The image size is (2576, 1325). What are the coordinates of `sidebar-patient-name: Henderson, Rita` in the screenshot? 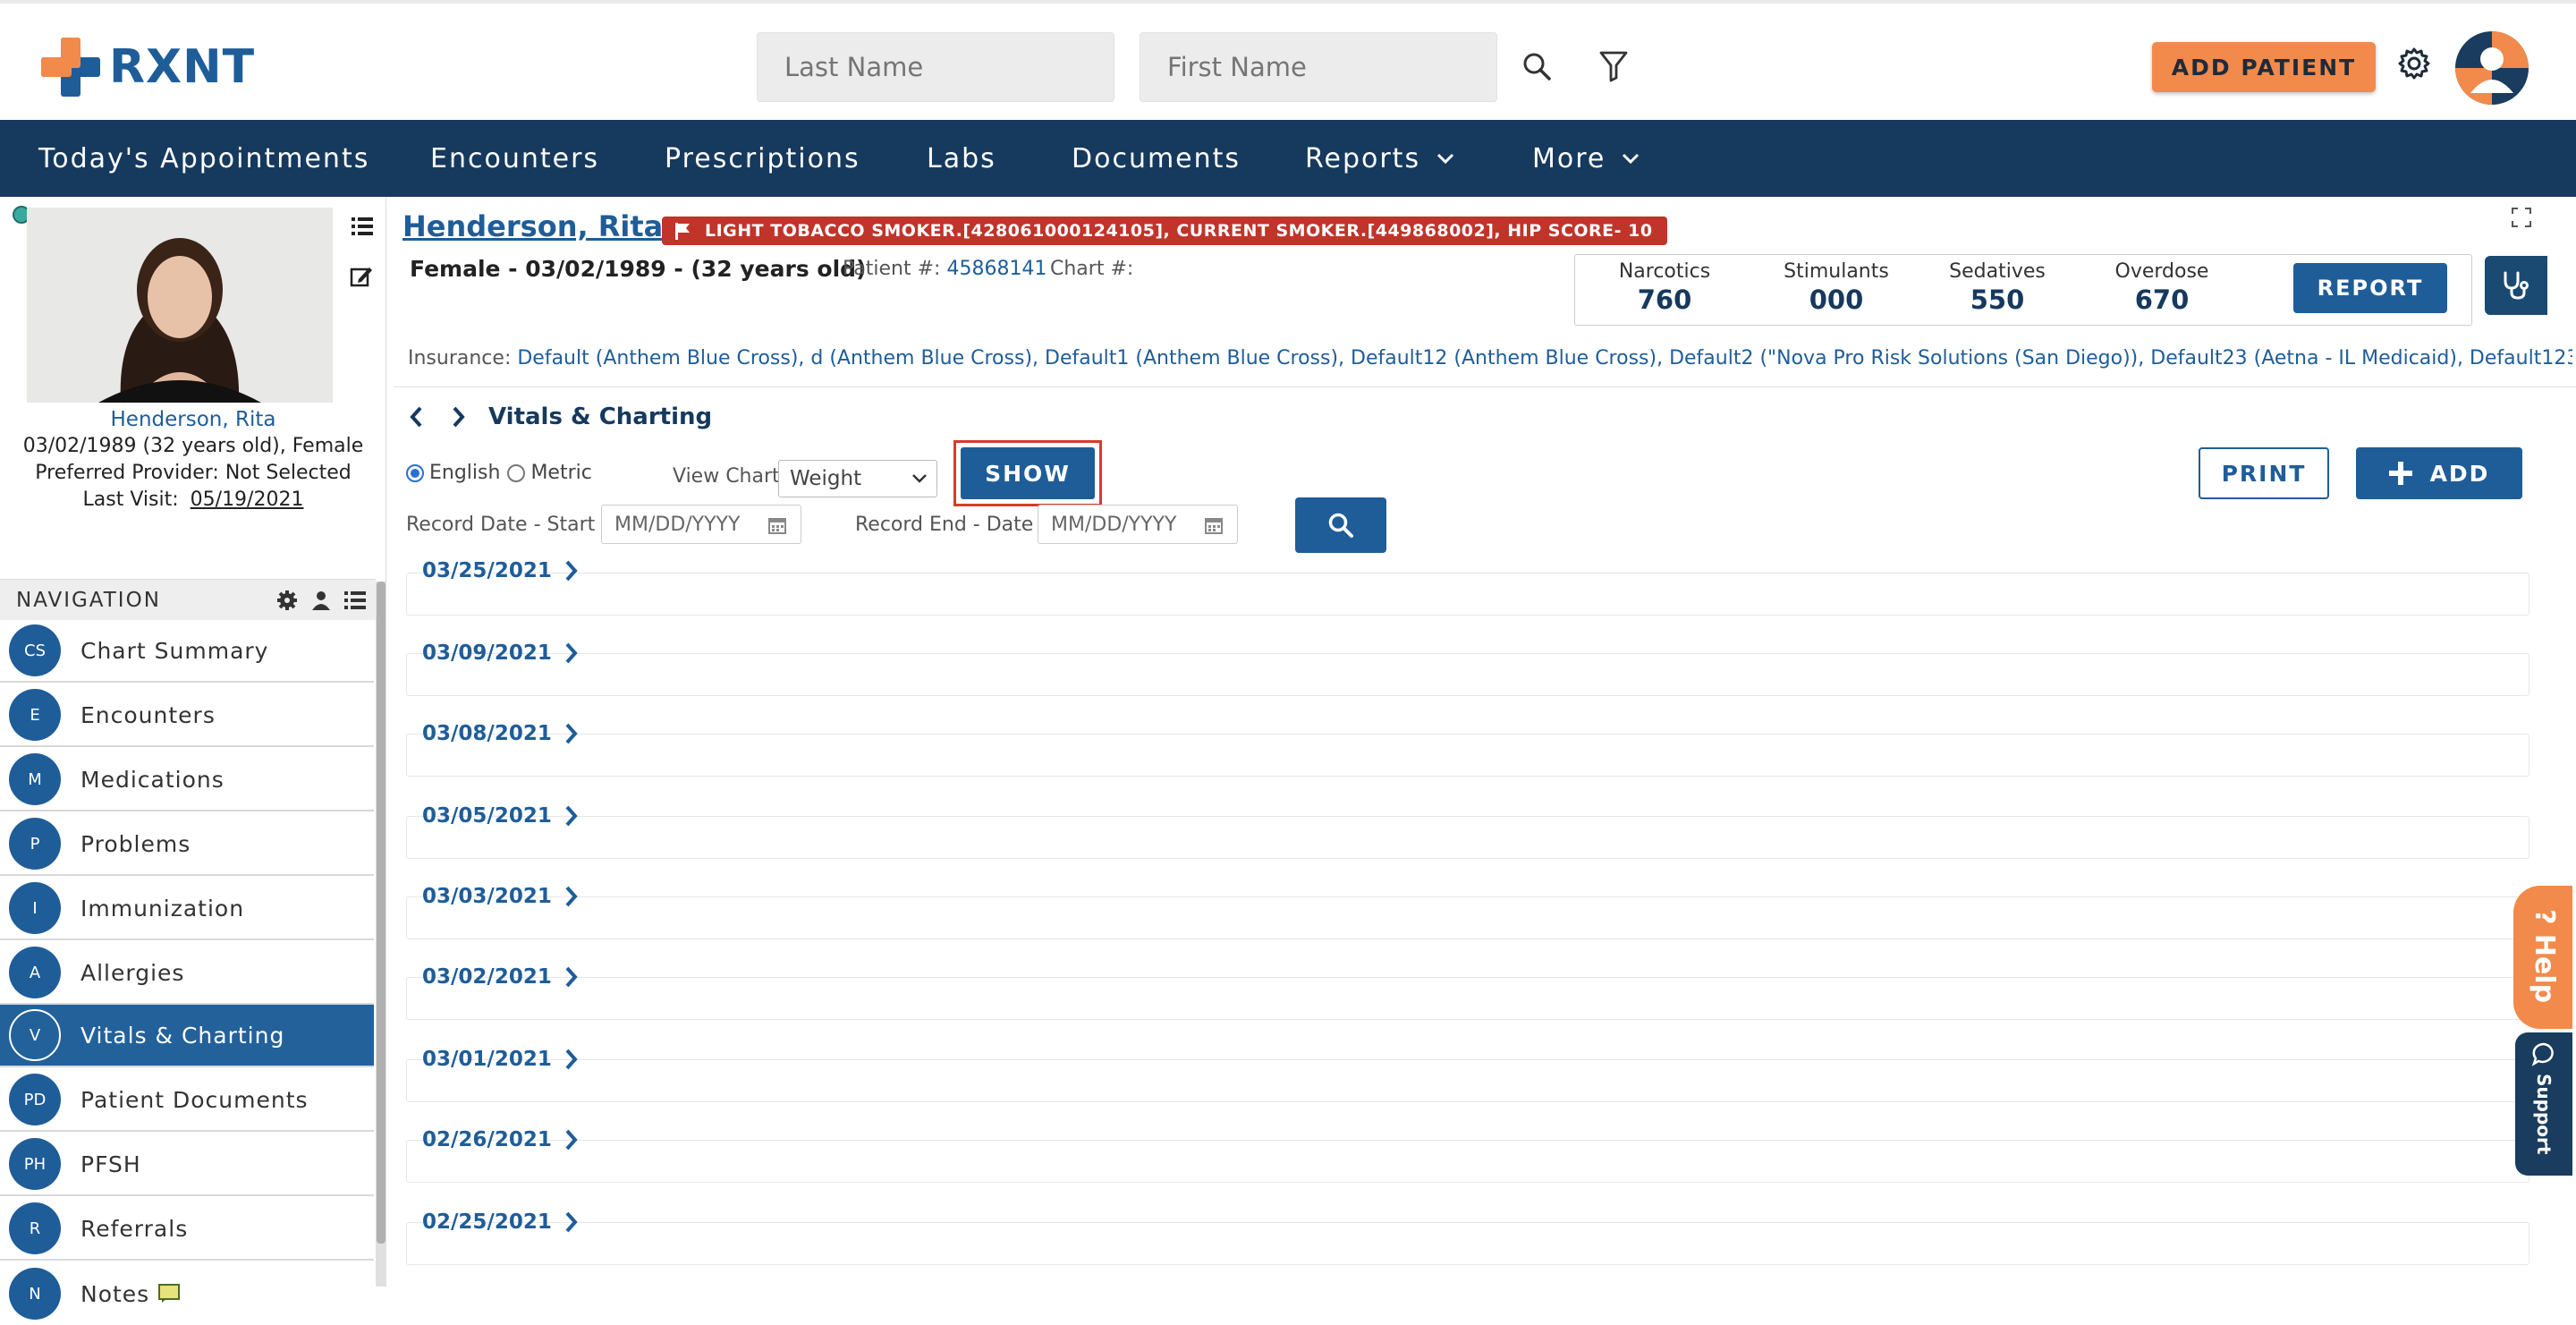 It's located at (193, 419).